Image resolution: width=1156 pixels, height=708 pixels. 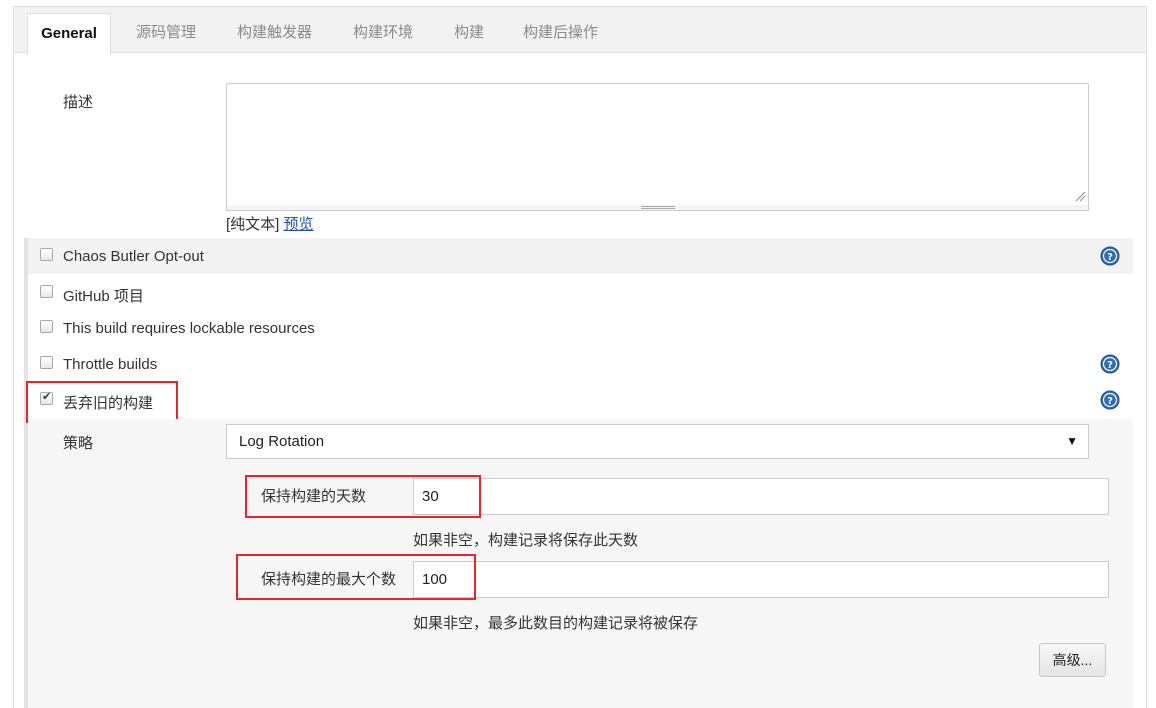 What do you see at coordinates (78, 102) in the screenshot?
I see `description-label: 描述` at bounding box center [78, 102].